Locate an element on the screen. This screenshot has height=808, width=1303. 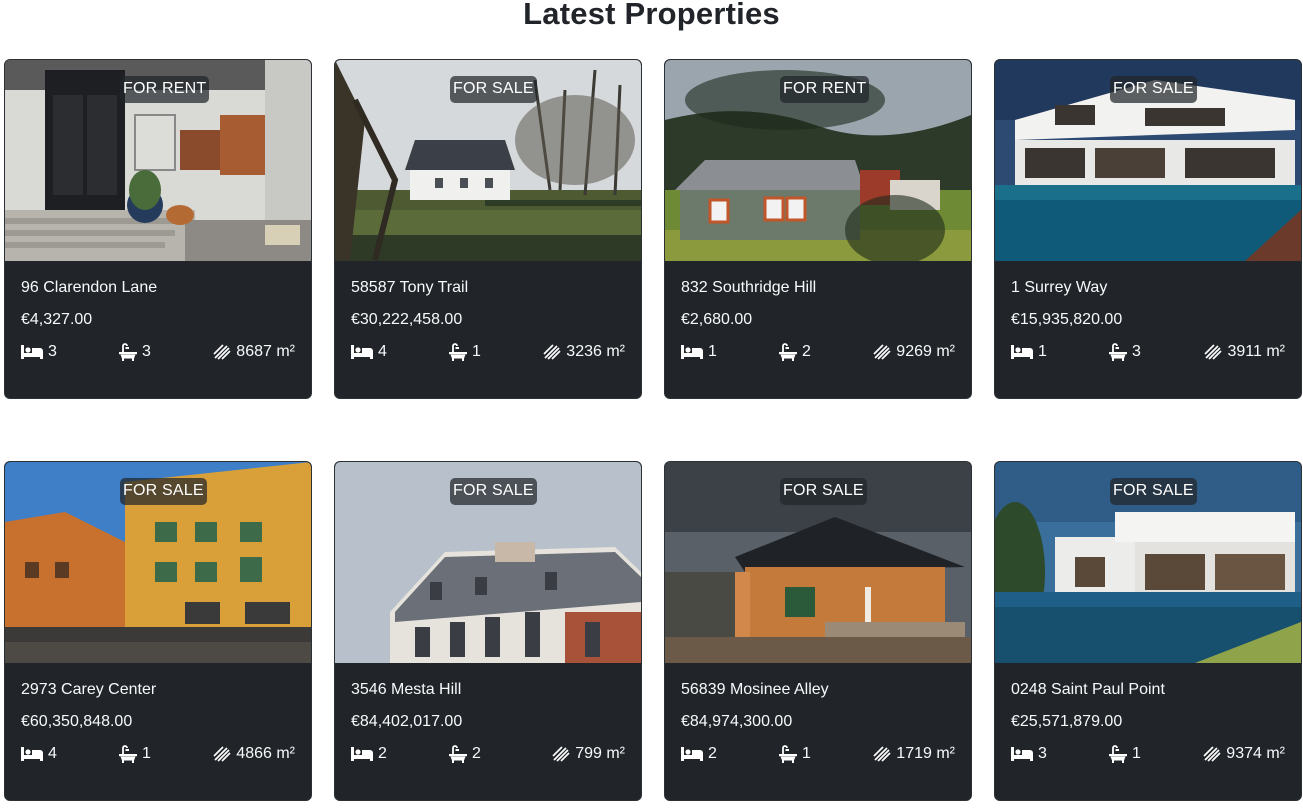
property-address: 0248 Saint Paul Point is located at coordinates (1088, 690).